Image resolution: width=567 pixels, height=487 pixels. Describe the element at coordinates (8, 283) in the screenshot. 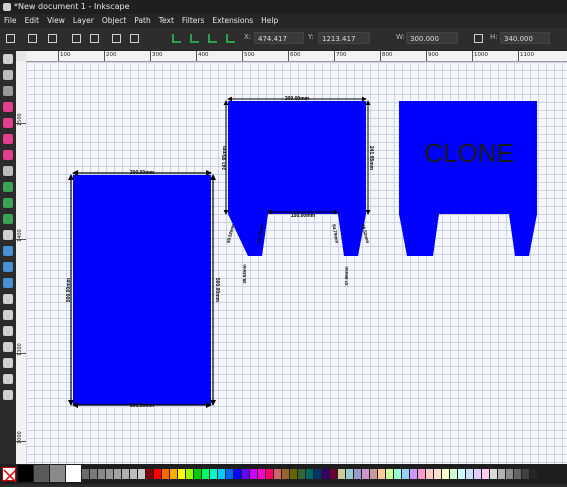

I see `dropper-tool-icon` at that location.